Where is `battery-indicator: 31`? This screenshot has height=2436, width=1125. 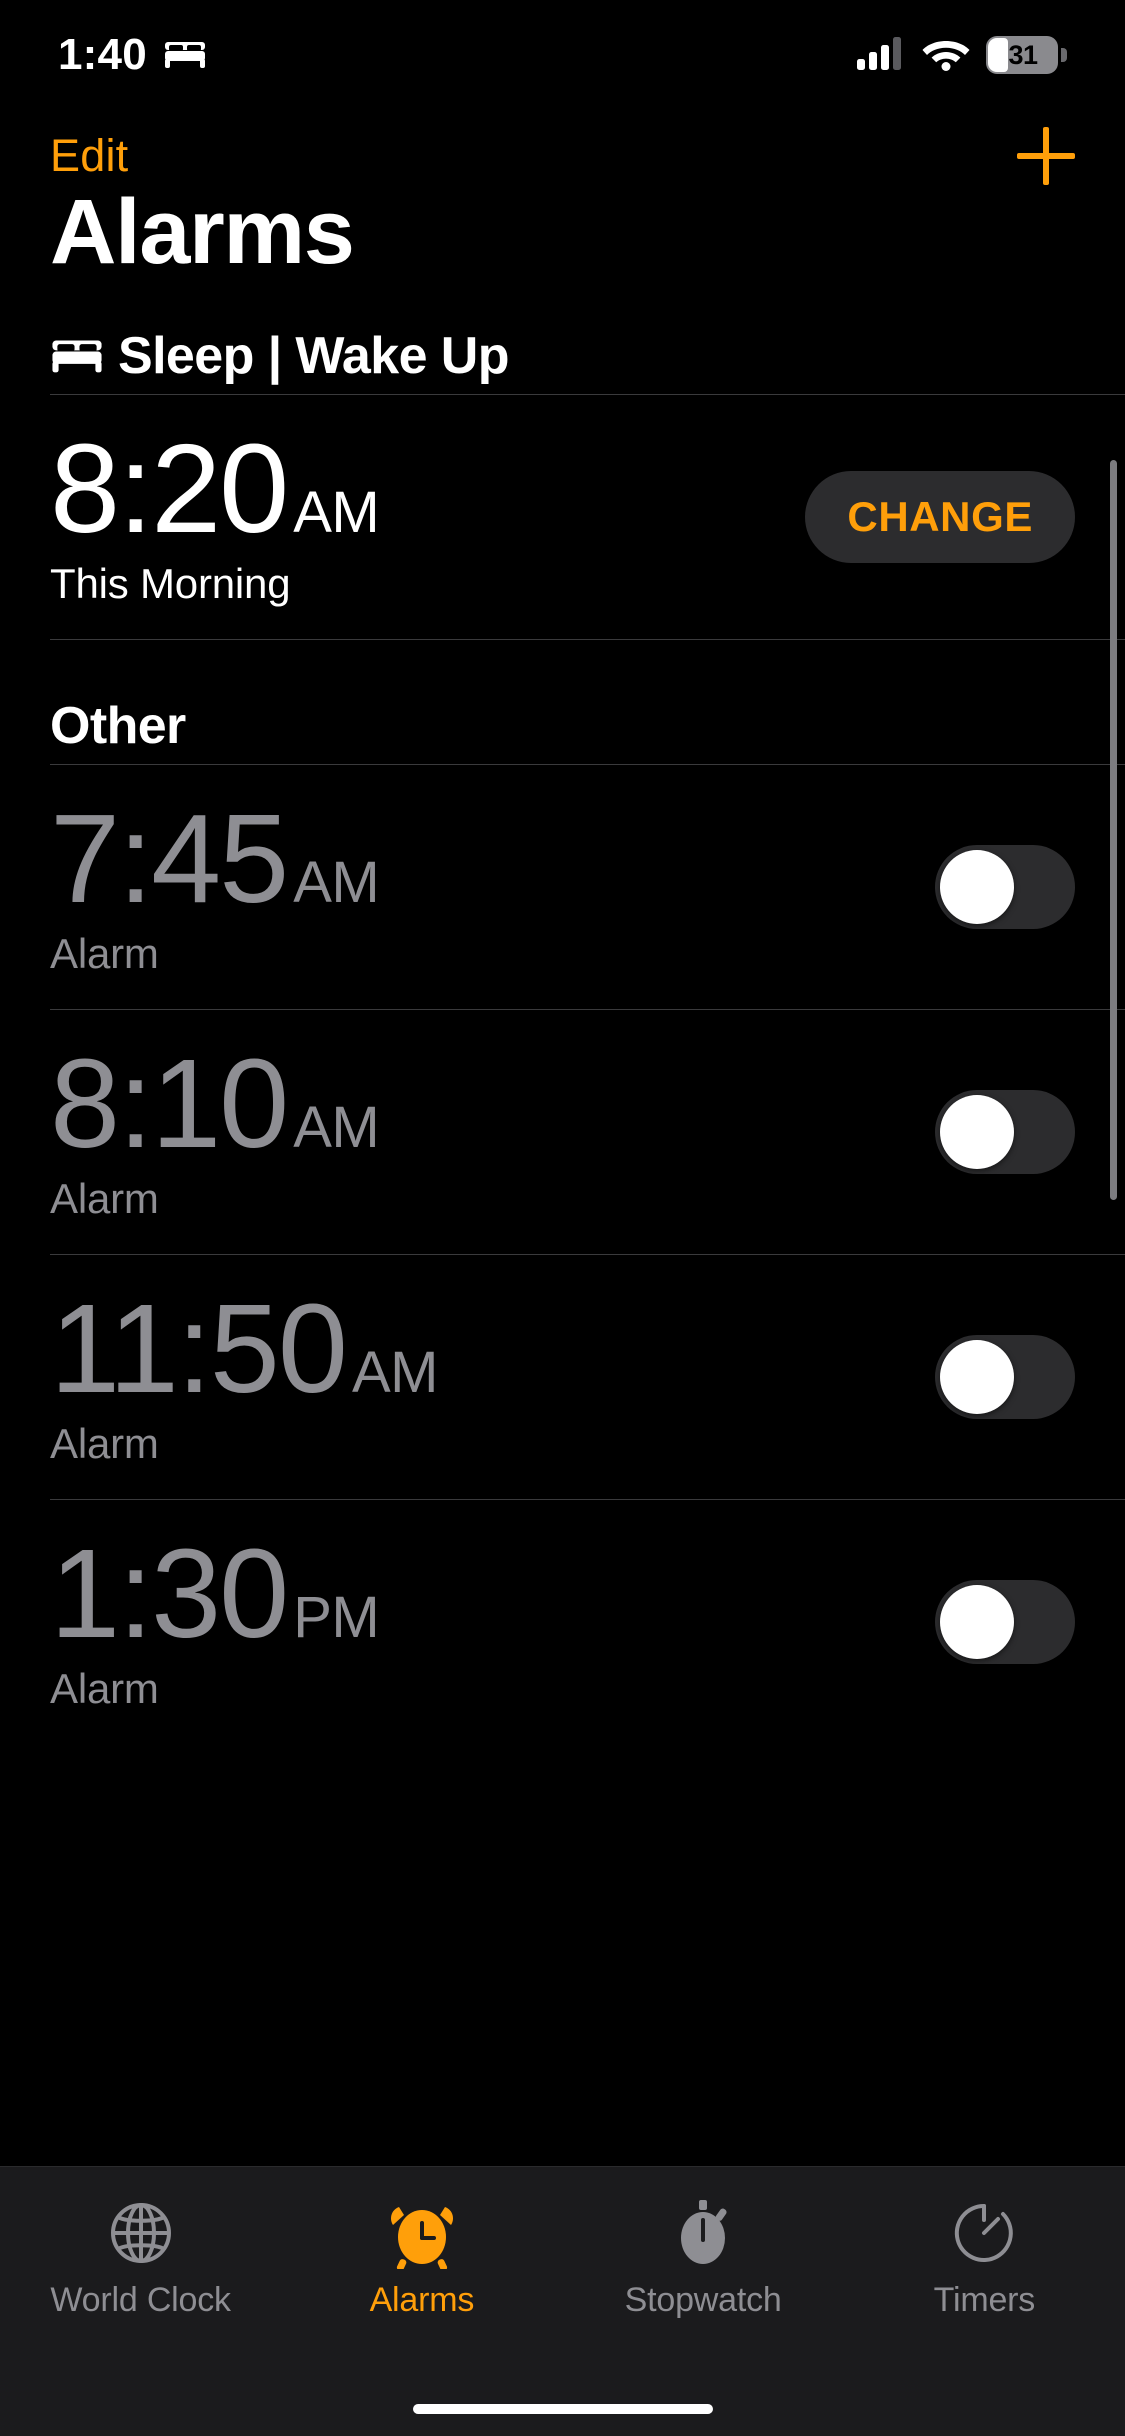 battery-indicator: 31 is located at coordinates (1026, 55).